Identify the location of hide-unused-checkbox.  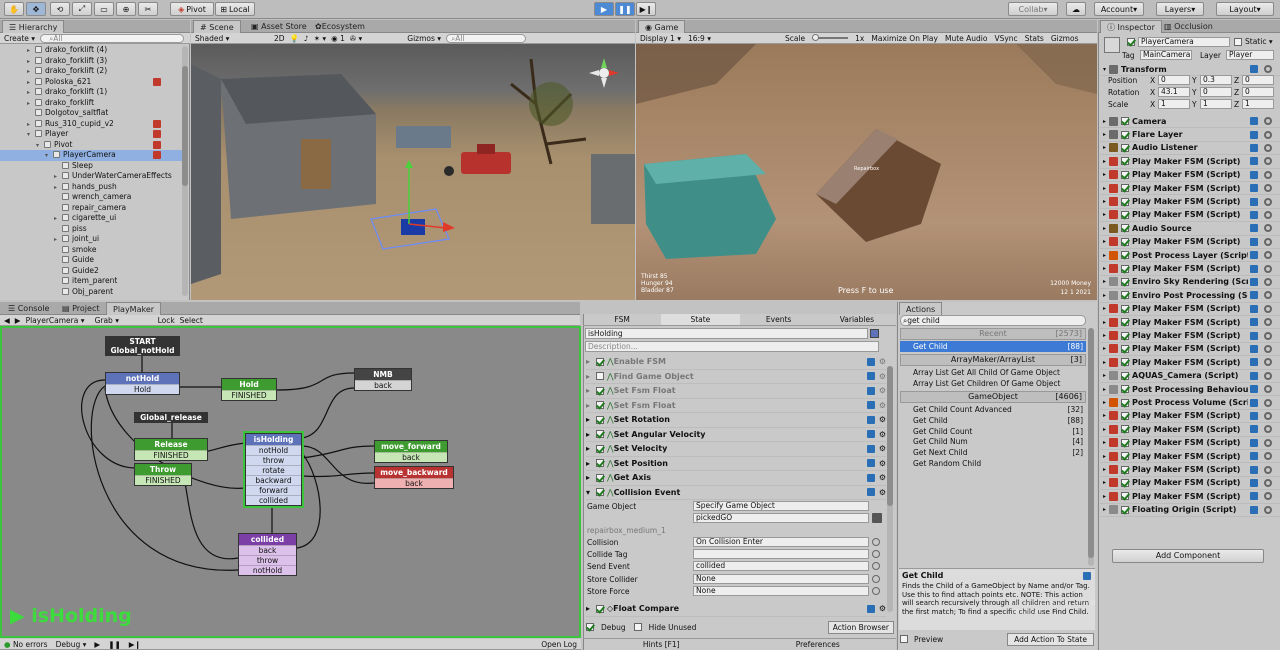
(637, 627).